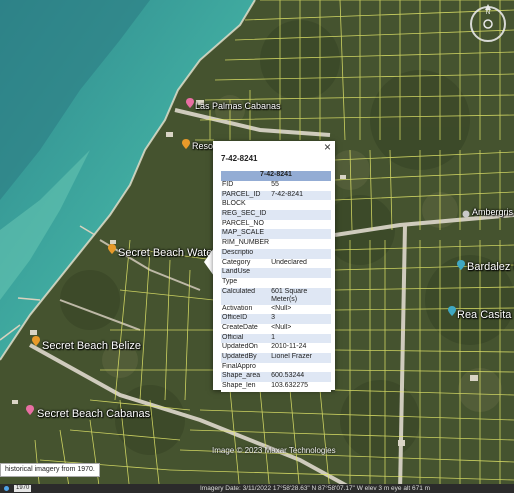 The image size is (514, 493). I want to click on attribute-key: Official, so click(246, 338).